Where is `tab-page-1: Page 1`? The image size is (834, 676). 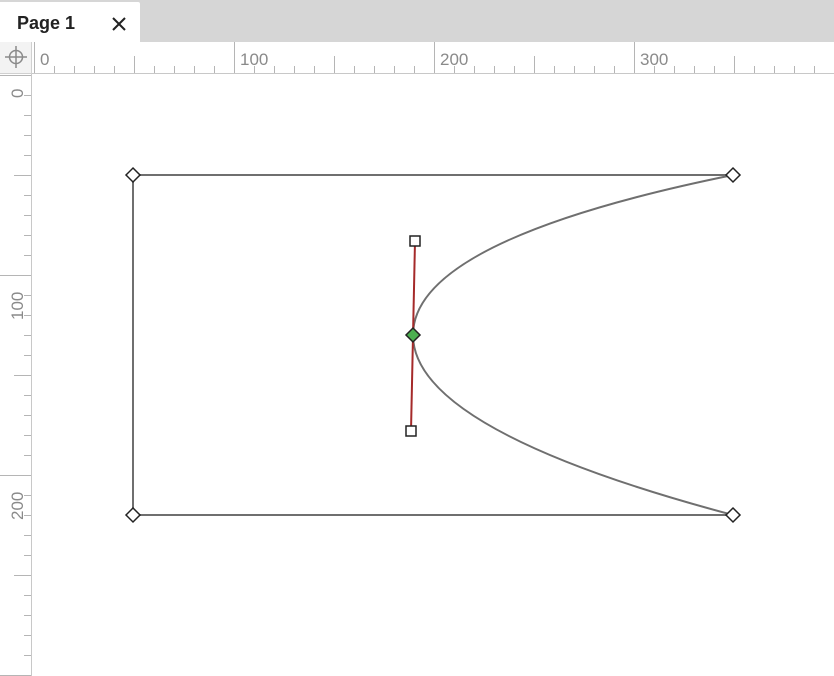 tab-page-1: Page 1 is located at coordinates (70, 22).